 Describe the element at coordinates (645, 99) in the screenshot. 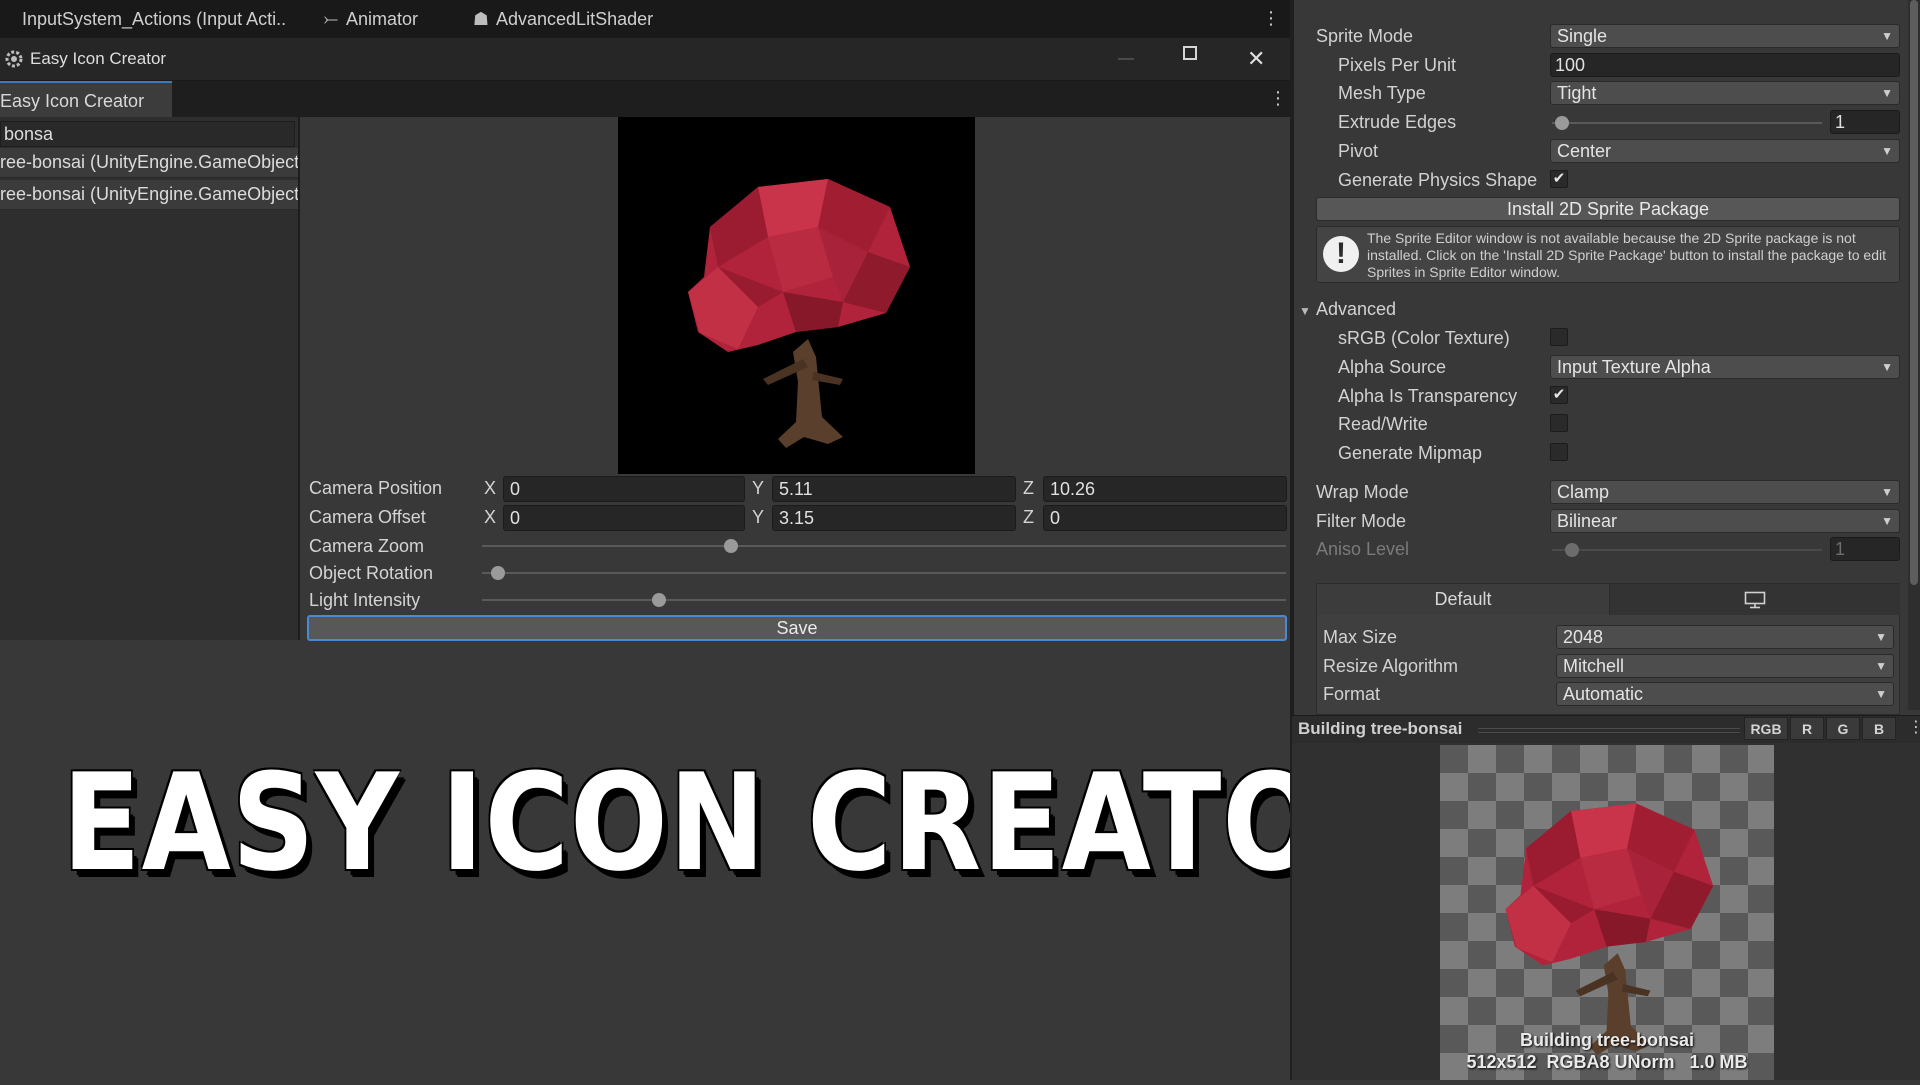

I see `window-tab-strip` at that location.